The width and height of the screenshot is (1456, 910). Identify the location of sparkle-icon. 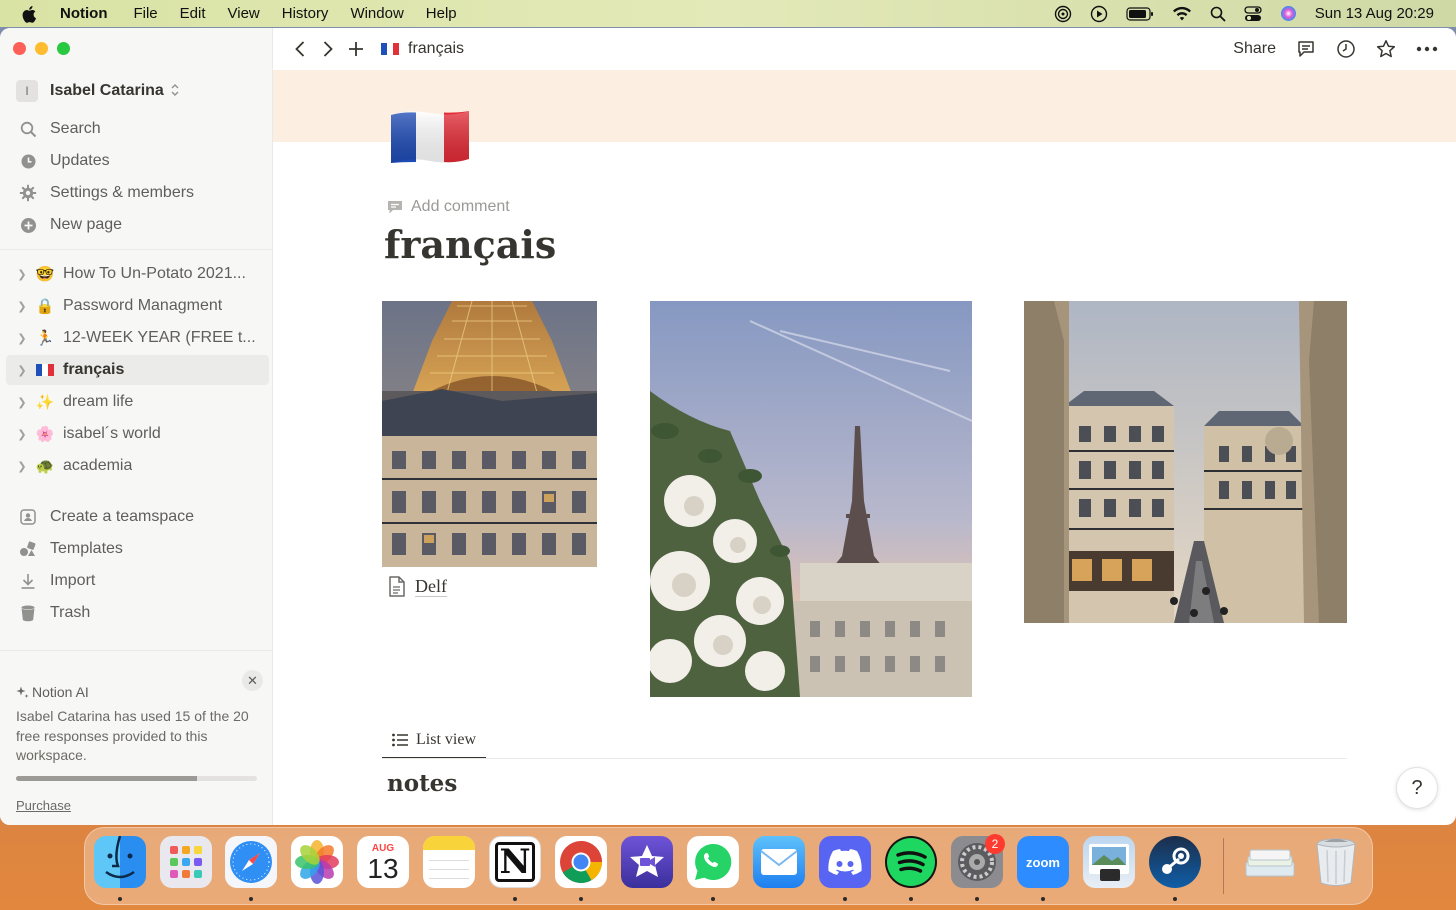
(22, 692).